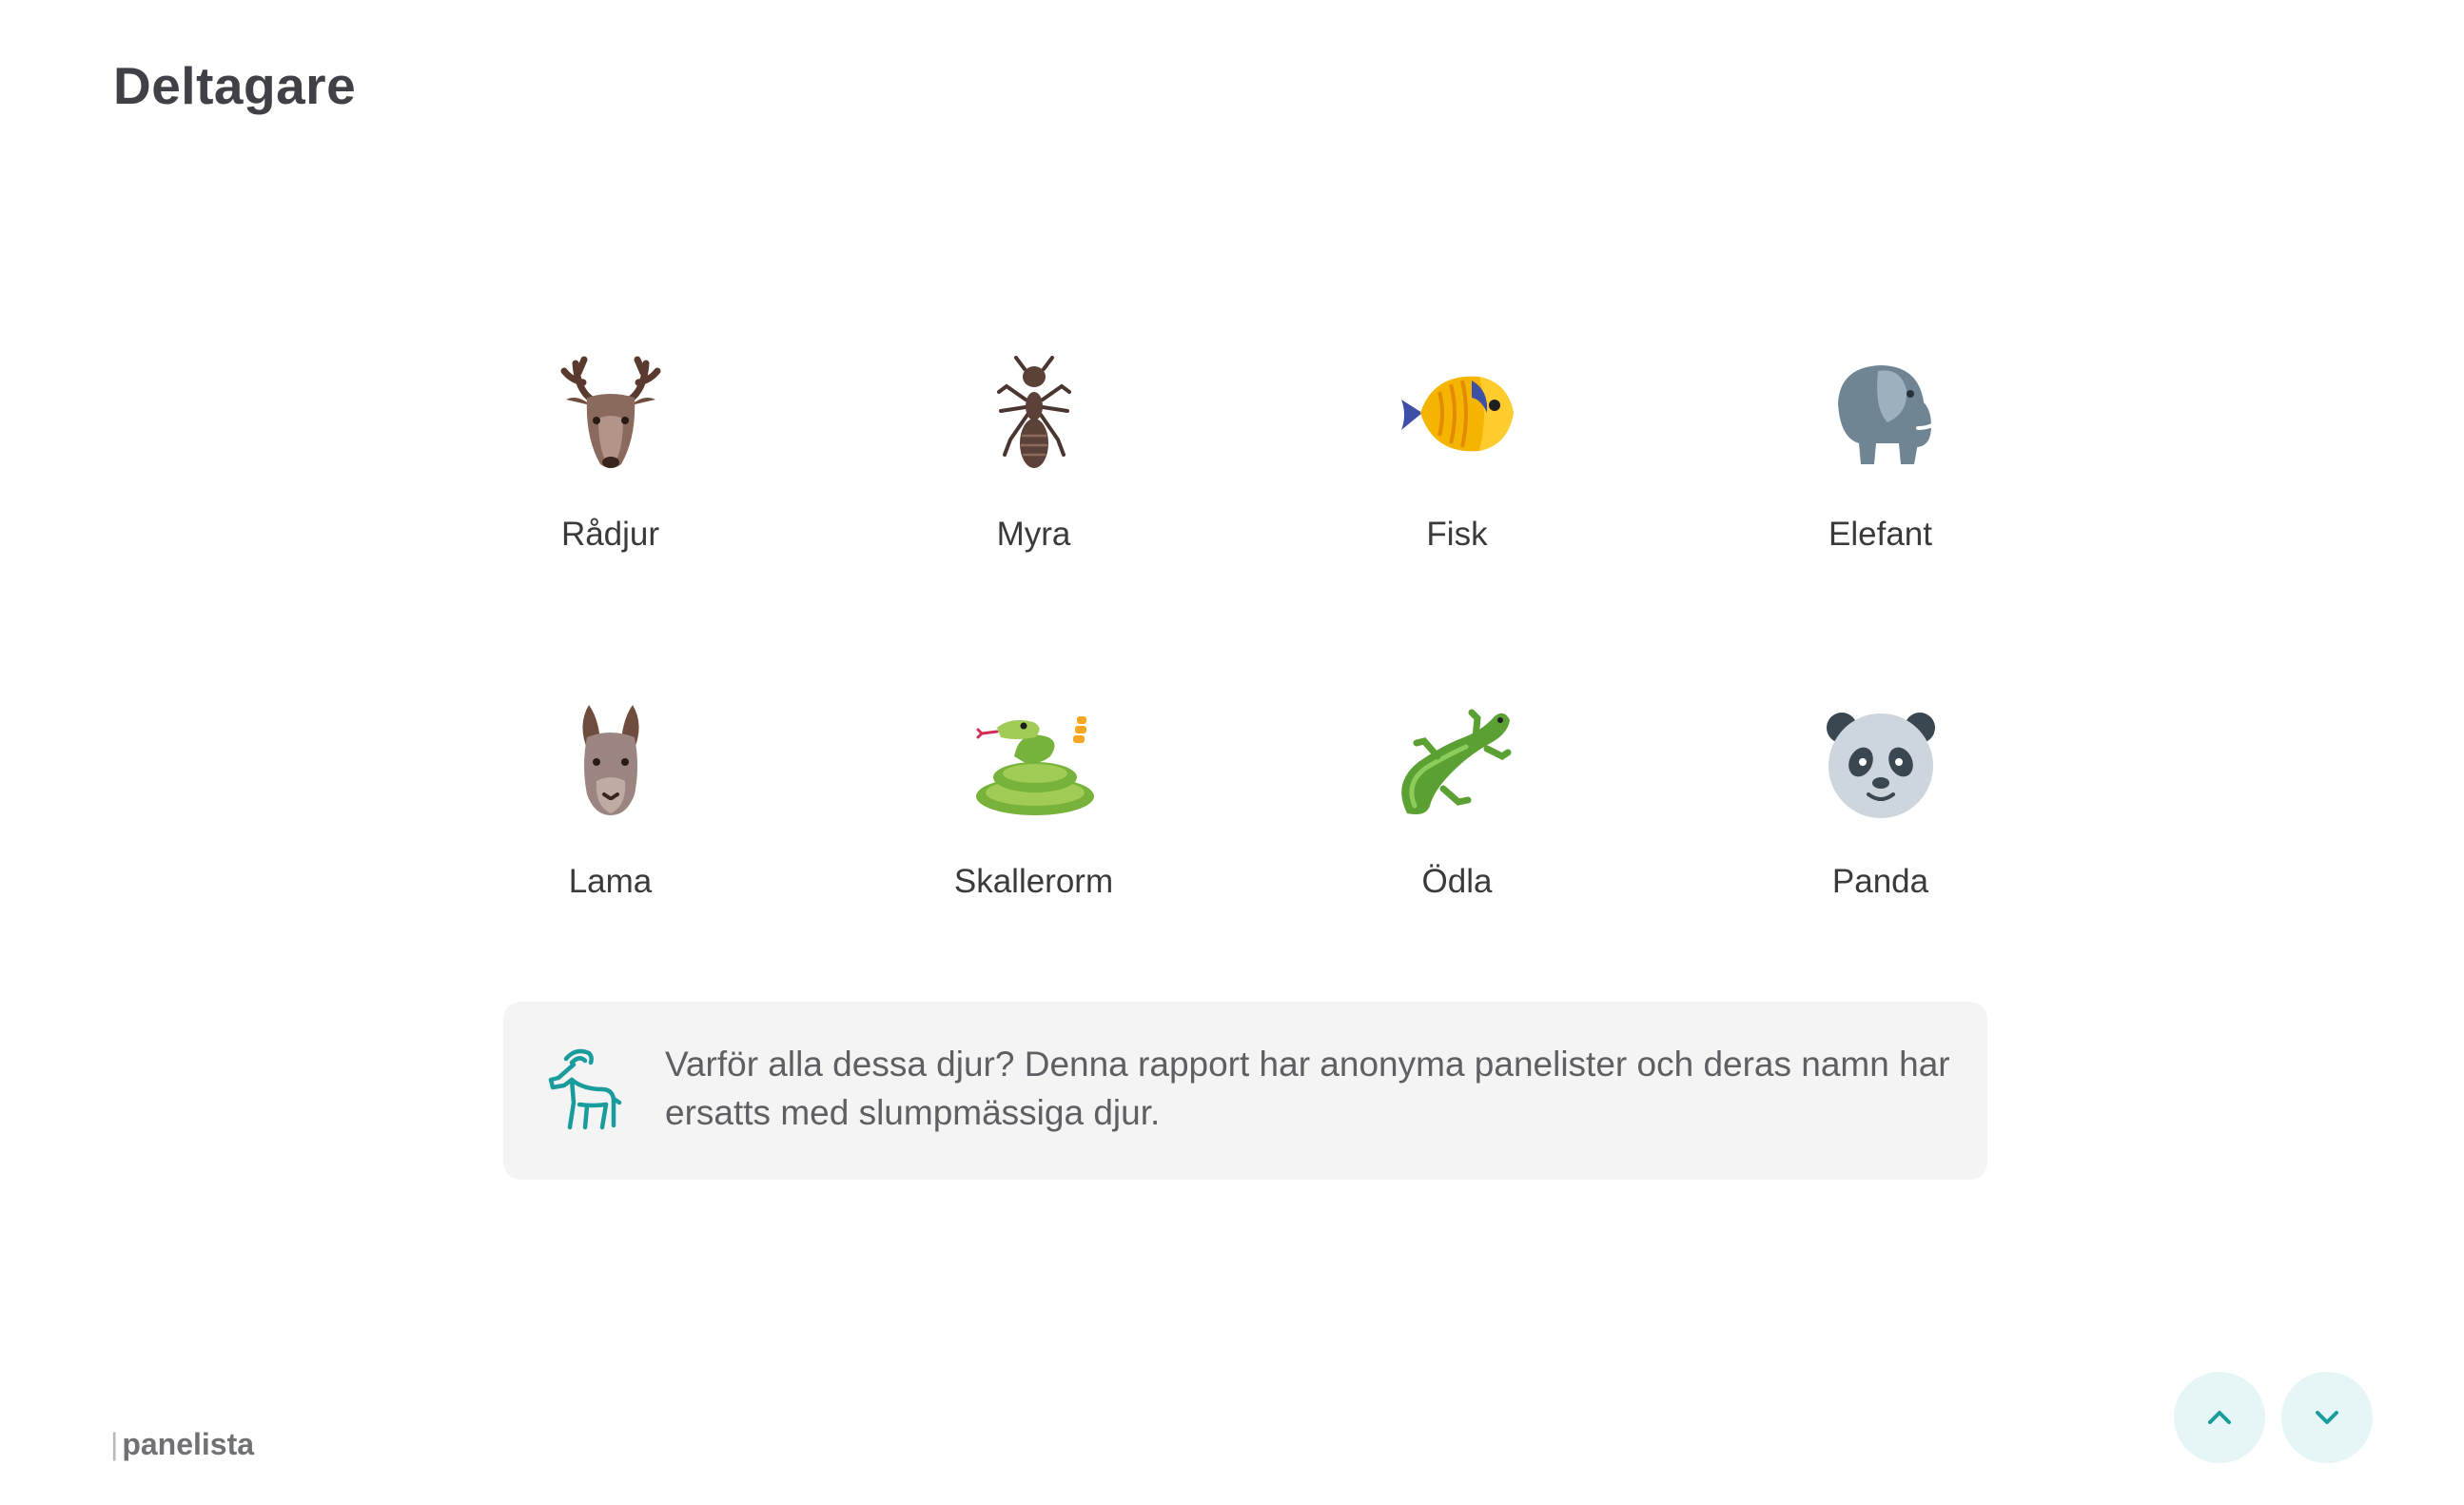  Describe the element at coordinates (1033, 412) in the screenshot. I see `ant-icon` at that location.